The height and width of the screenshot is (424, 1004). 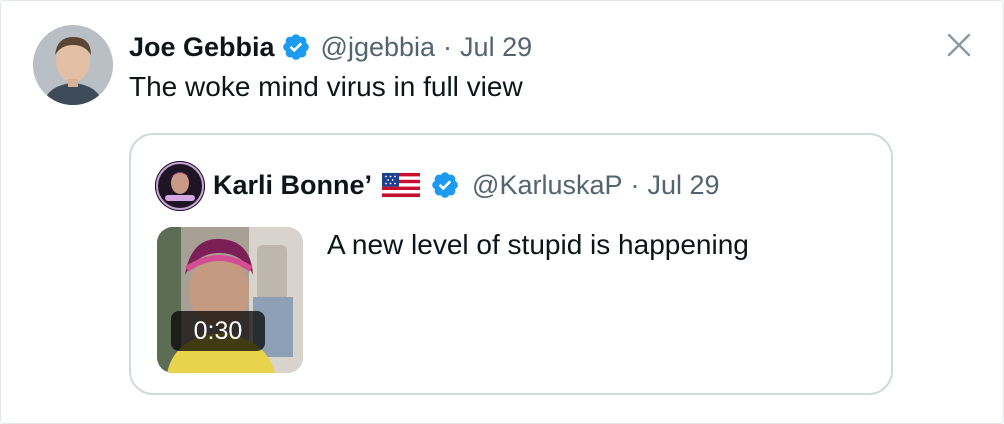 What do you see at coordinates (547, 185) in the screenshot?
I see `quoted-author-handle: @KarluskaP` at bounding box center [547, 185].